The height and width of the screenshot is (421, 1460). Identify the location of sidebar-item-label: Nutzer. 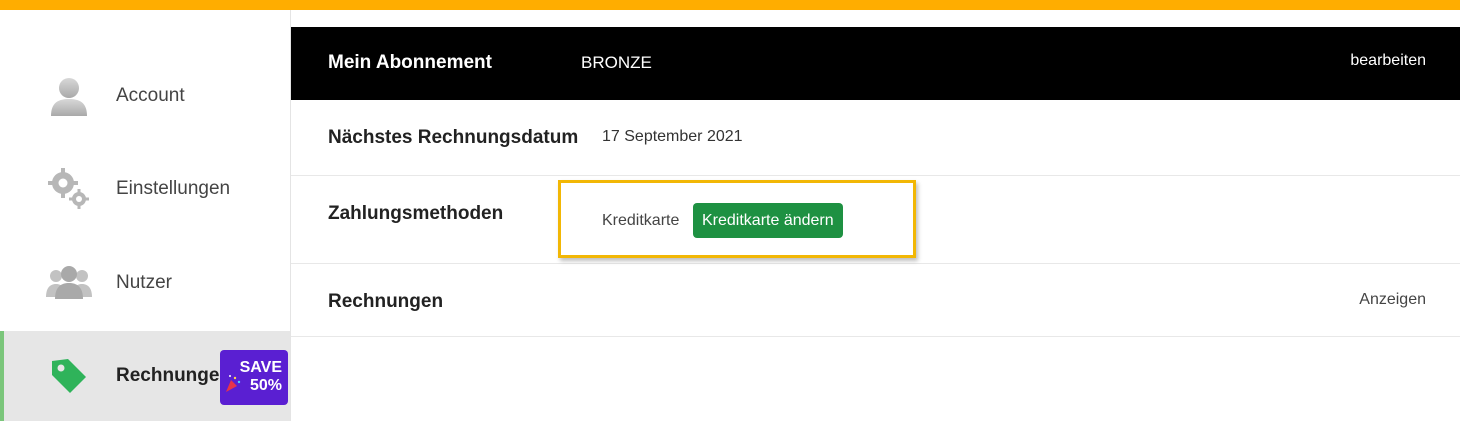
(144, 282).